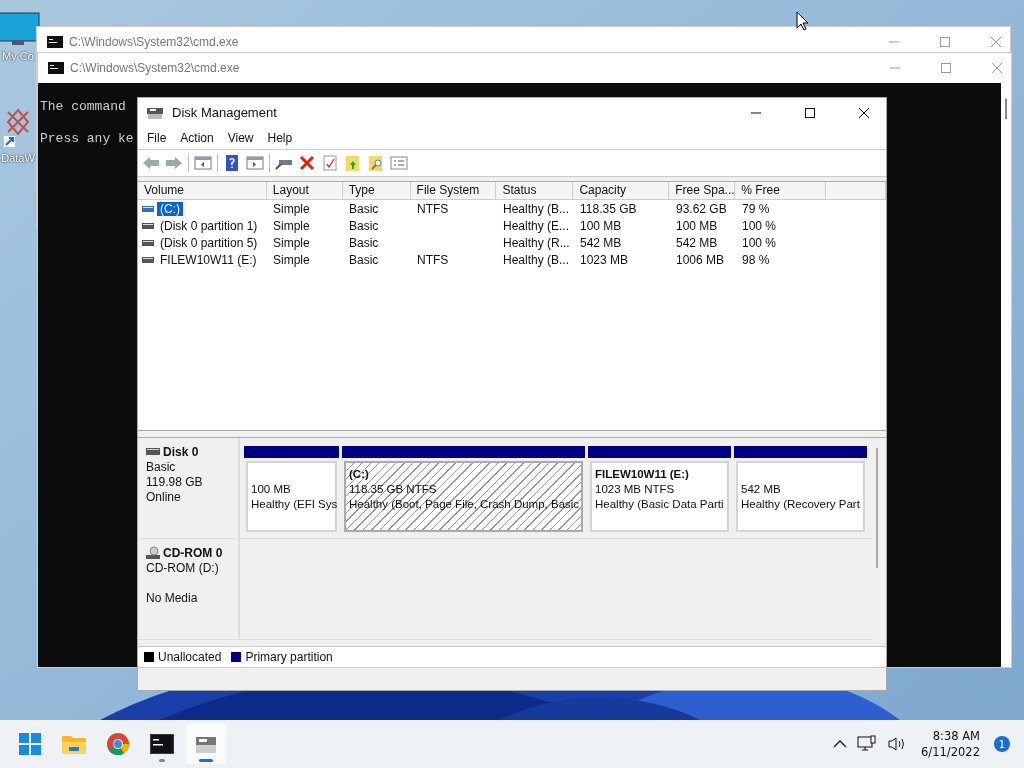 The image size is (1024, 768). I want to click on clock: 8:38 AM 6/11/2022, so click(950, 744).